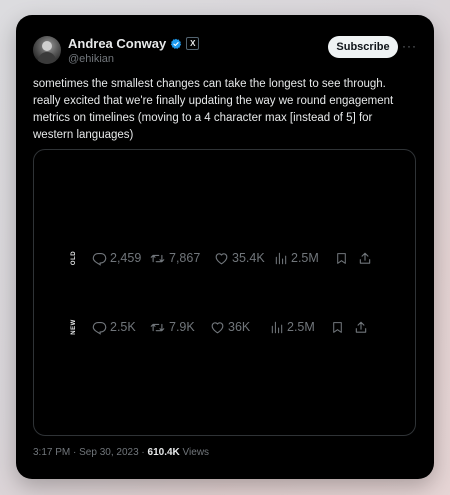  I want to click on views-label: Views, so click(194, 452).